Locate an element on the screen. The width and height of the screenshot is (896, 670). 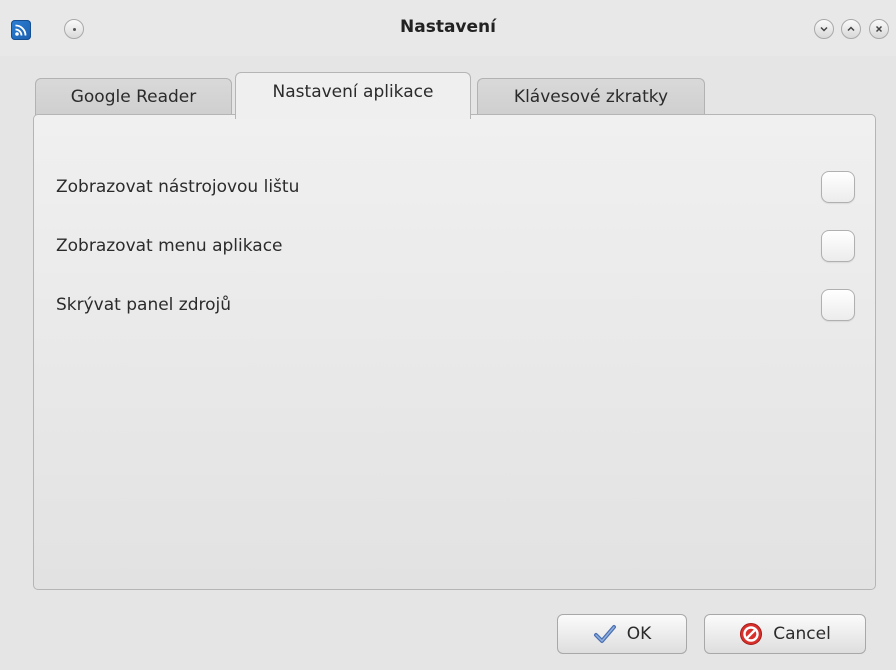
hide-feeds-panel-checkbox is located at coordinates (838, 305).